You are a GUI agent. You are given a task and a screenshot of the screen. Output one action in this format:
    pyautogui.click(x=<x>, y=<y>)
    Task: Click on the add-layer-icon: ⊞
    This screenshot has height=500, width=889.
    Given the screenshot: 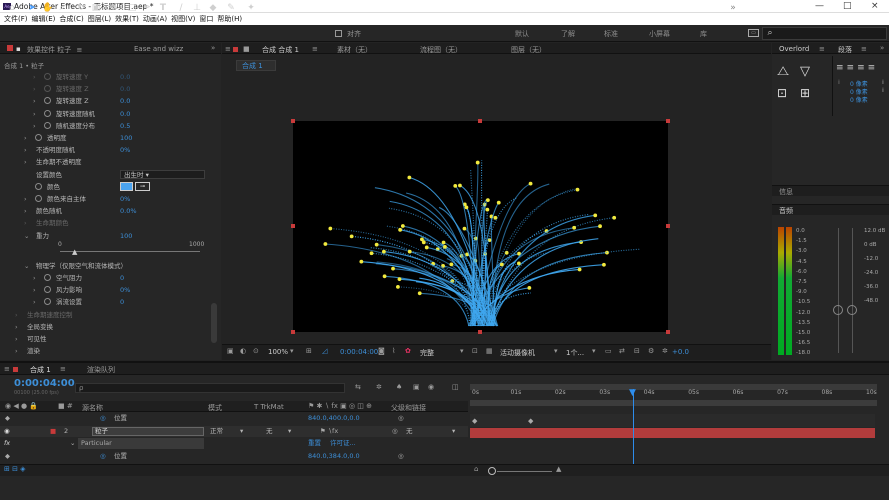 What is the action you would take?
    pyautogui.click(x=805, y=93)
    